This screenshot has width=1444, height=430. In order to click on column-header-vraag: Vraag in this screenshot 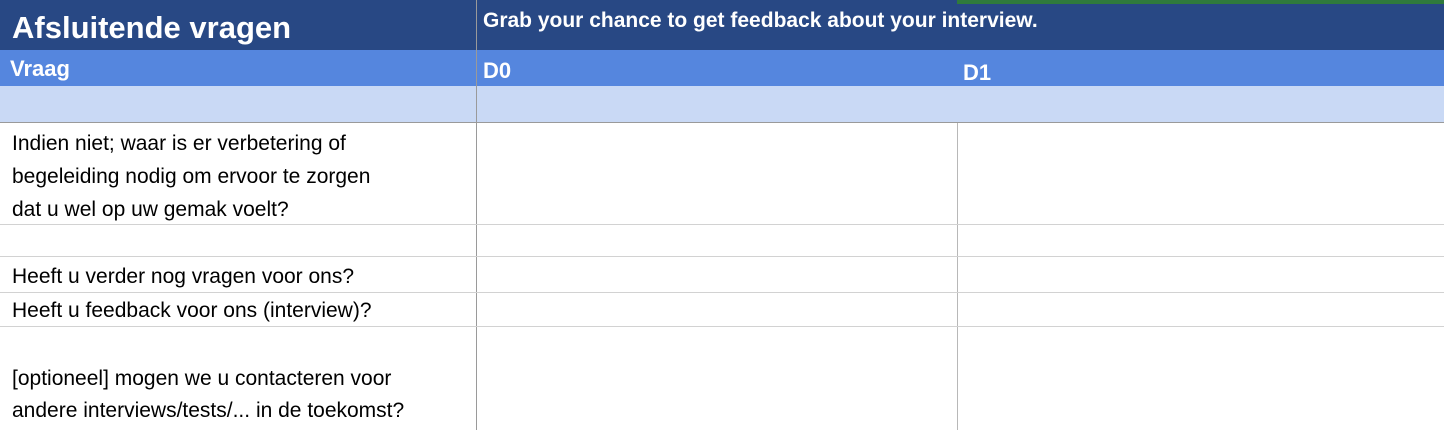, I will do `click(40, 69)`.